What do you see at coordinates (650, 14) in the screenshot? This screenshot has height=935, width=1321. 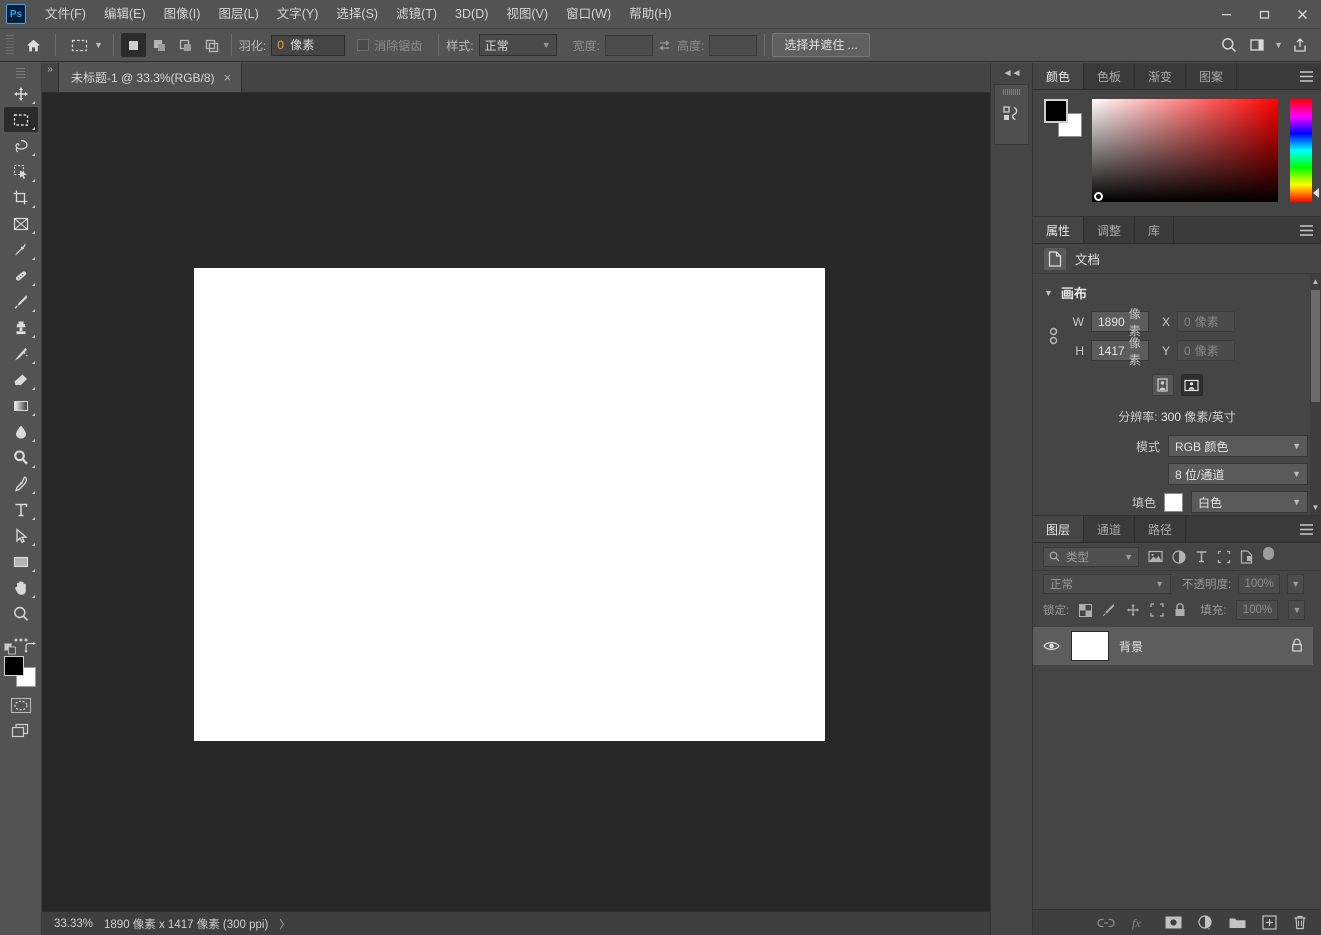 I see `menu-help: 帮助(H)` at bounding box center [650, 14].